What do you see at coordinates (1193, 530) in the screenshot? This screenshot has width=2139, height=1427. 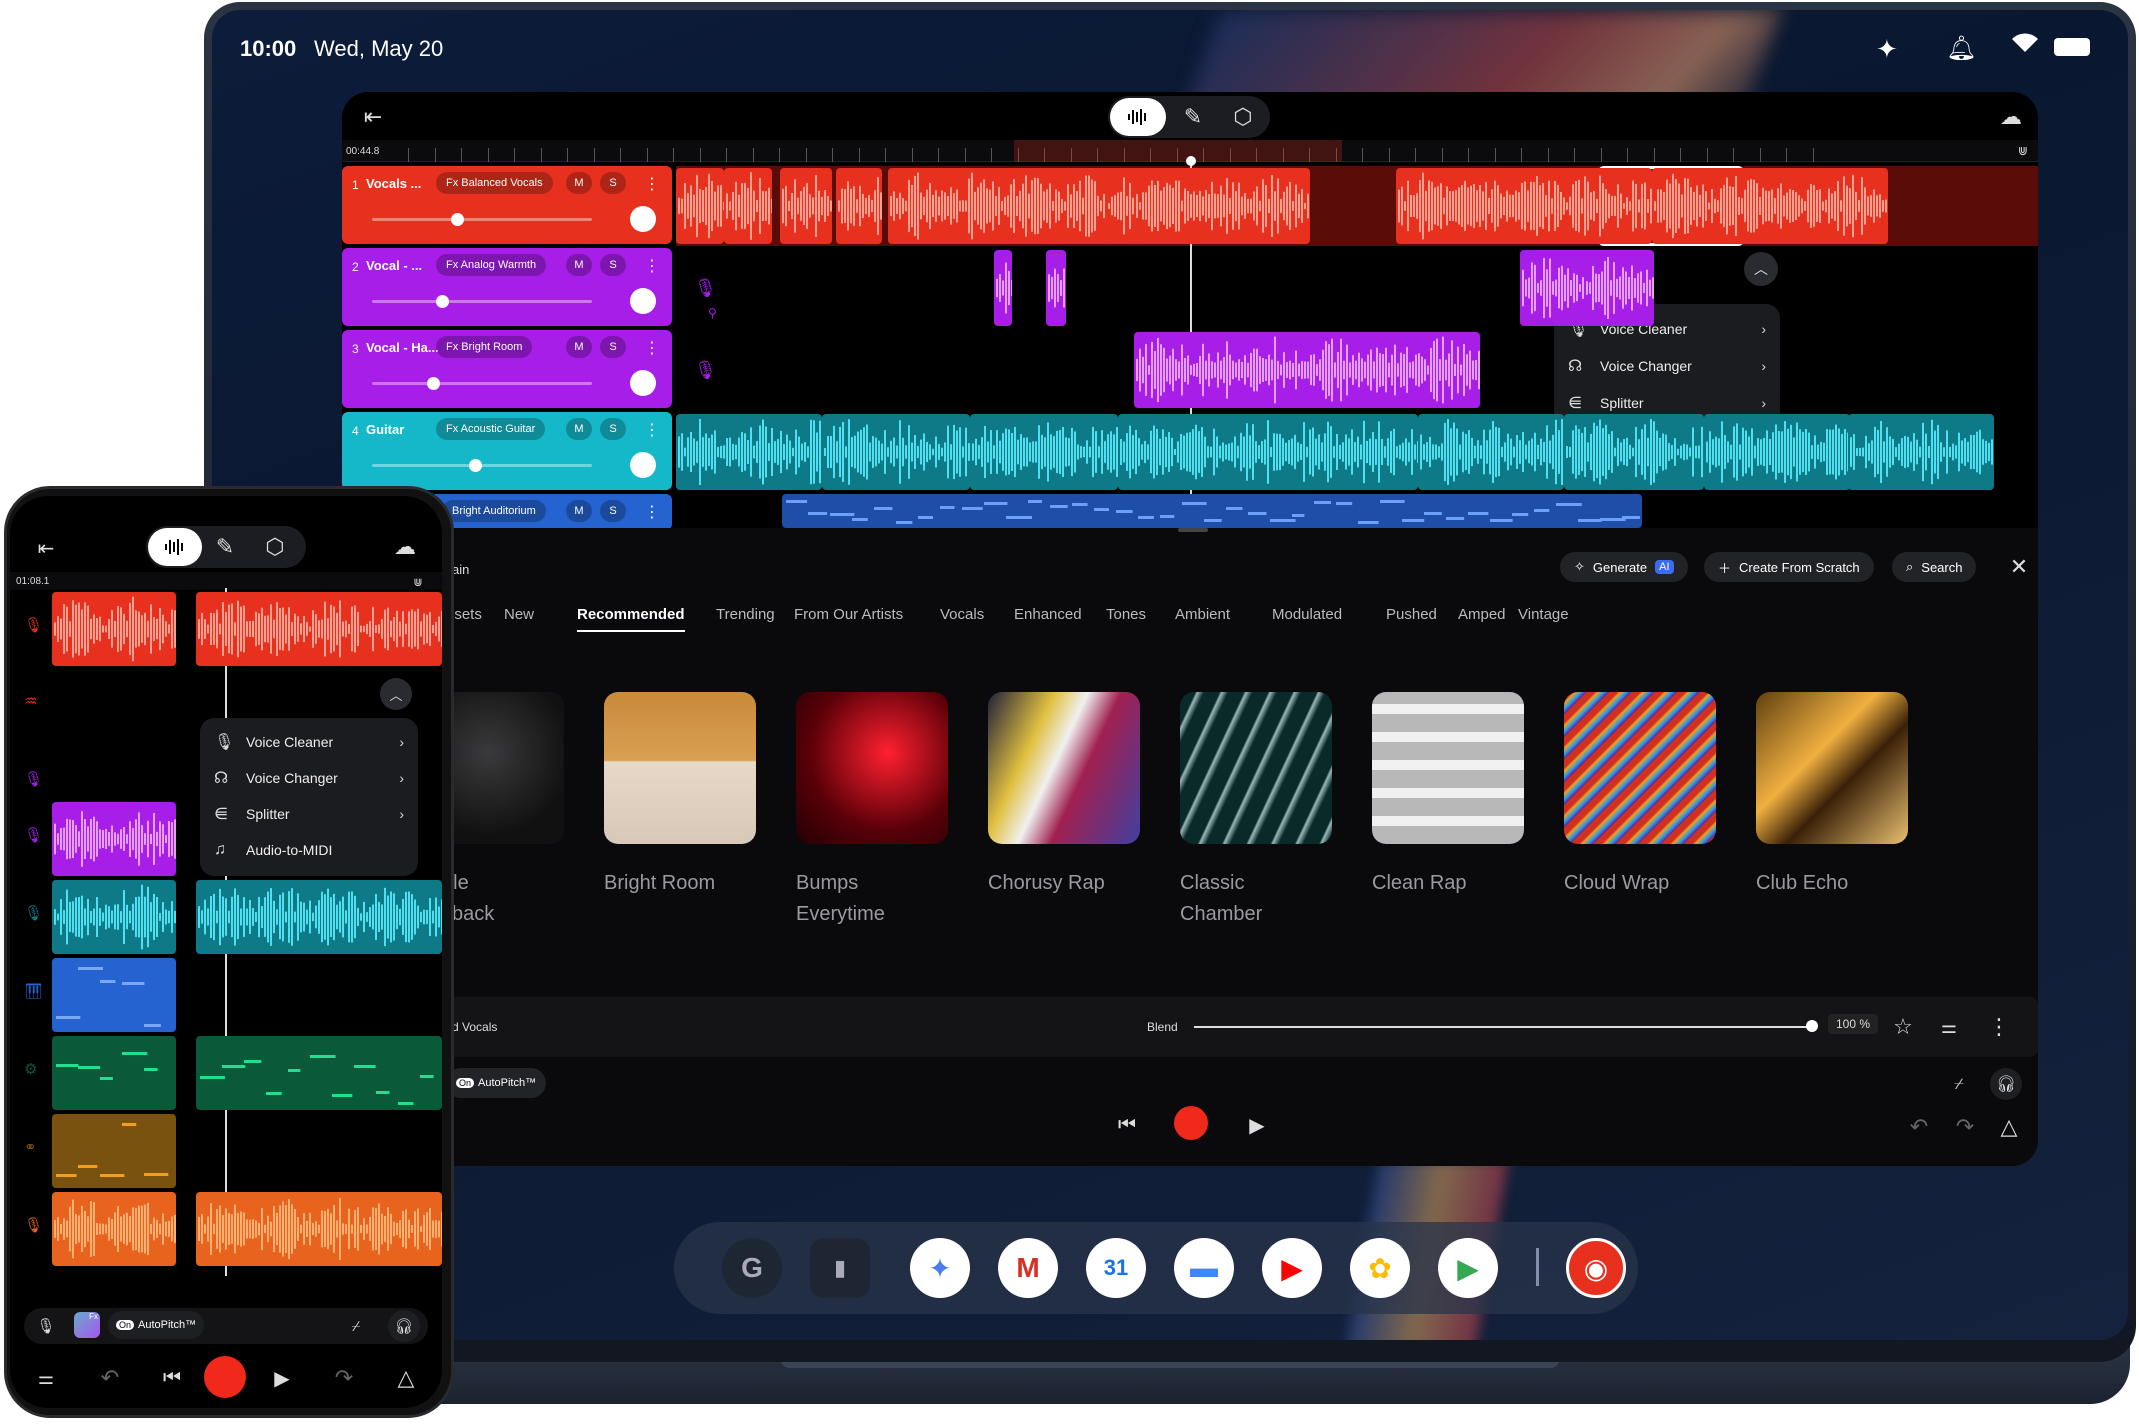 I see `panel-drag-handle` at bounding box center [1193, 530].